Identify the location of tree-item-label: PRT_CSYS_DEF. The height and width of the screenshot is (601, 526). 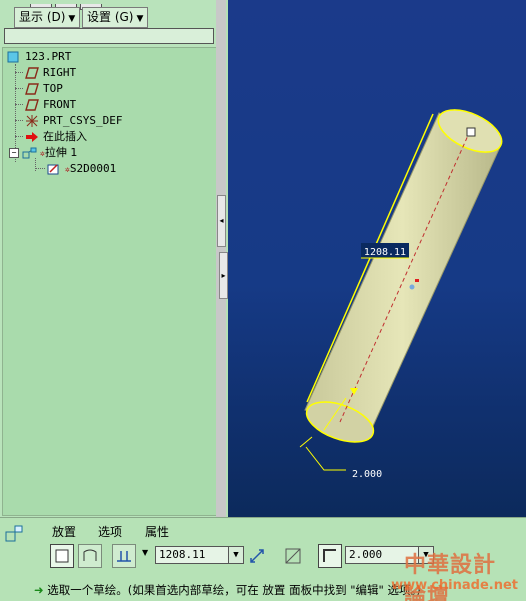
(83, 120).